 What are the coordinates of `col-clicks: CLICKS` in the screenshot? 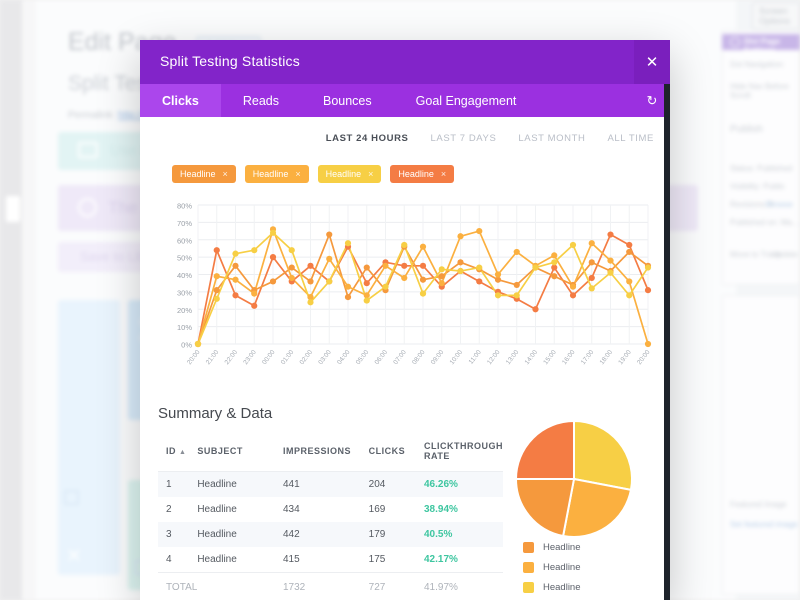 It's located at (396, 453).